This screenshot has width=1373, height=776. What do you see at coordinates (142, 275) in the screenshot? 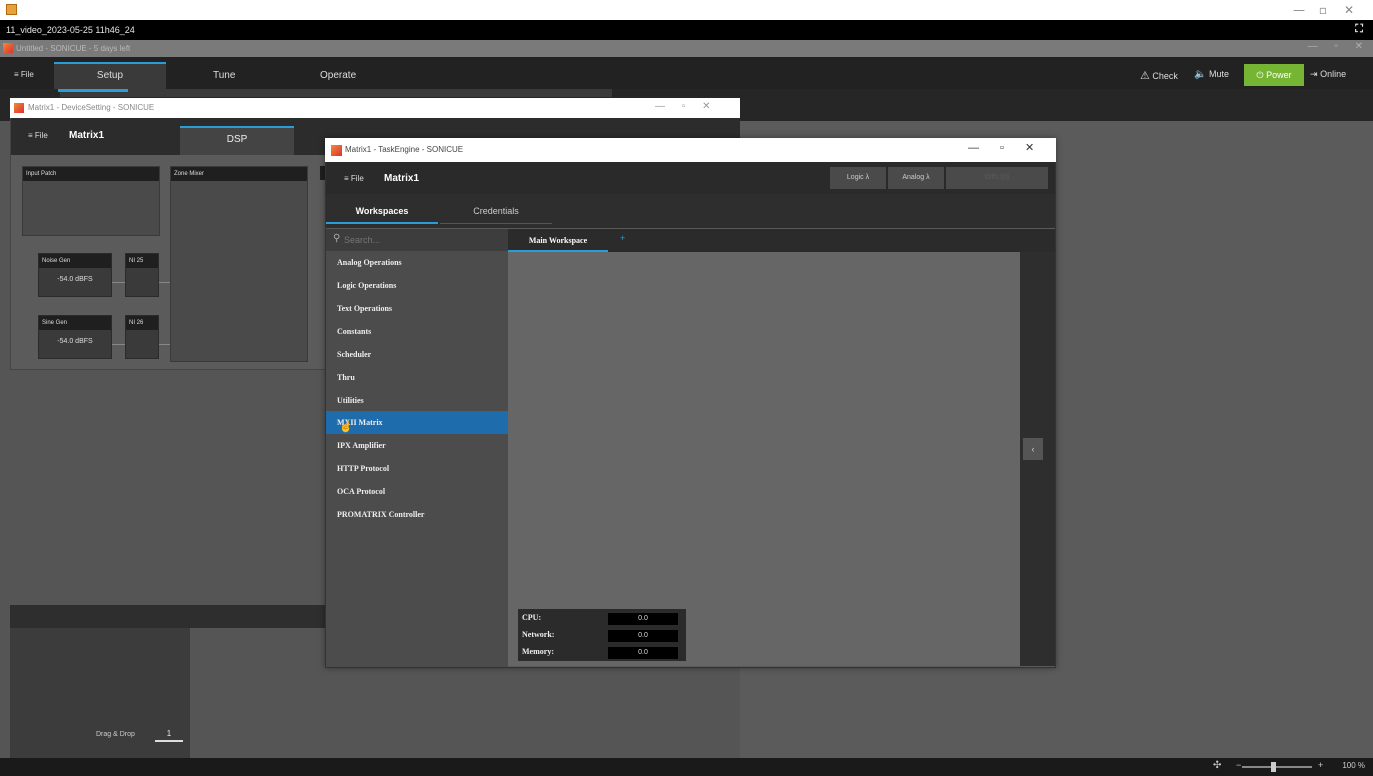
I see `noise-gen-port: NI 25` at bounding box center [142, 275].